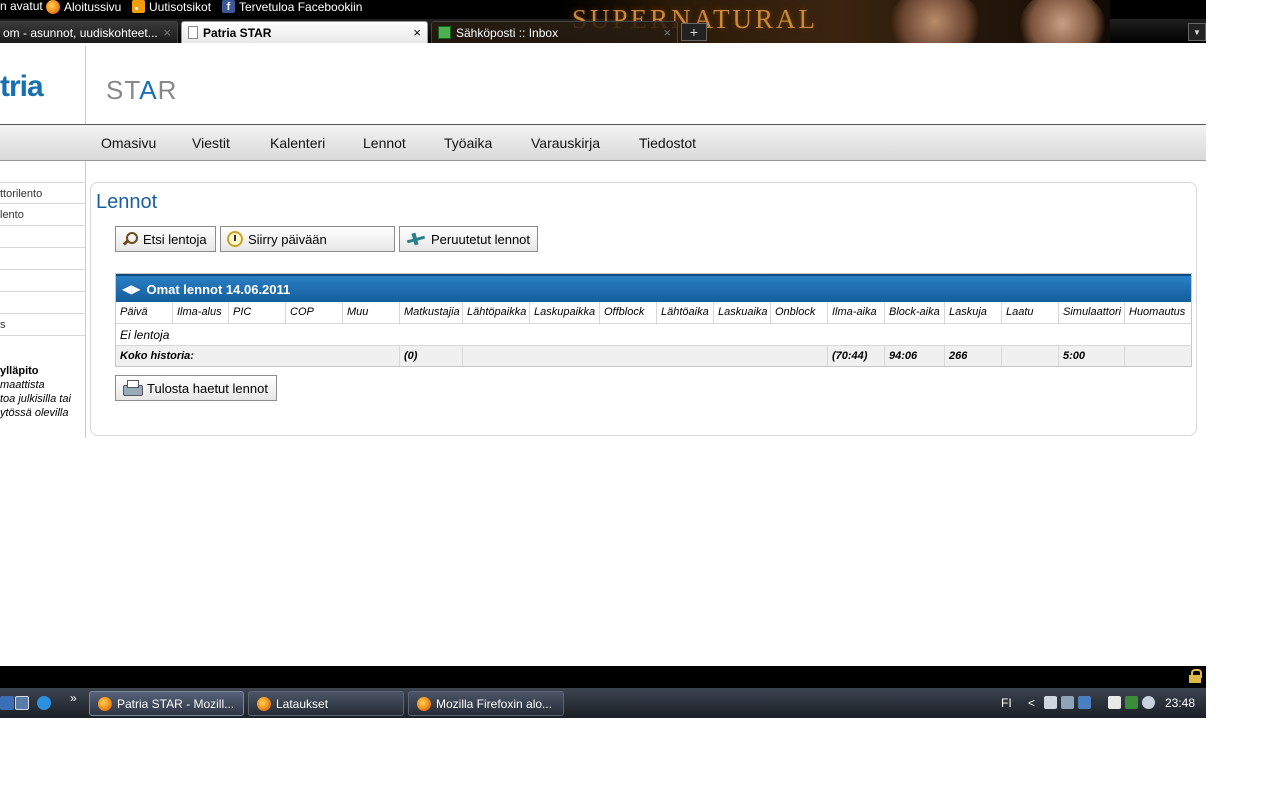  I want to click on tray-security-icon, so click(1131, 702).